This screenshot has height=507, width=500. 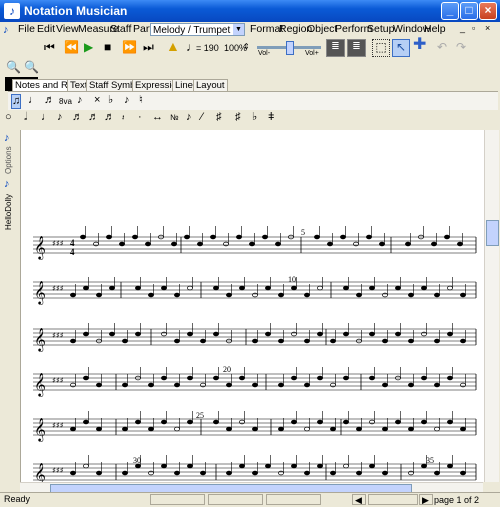 I want to click on undo-icon: ↶, so click(x=442, y=47).